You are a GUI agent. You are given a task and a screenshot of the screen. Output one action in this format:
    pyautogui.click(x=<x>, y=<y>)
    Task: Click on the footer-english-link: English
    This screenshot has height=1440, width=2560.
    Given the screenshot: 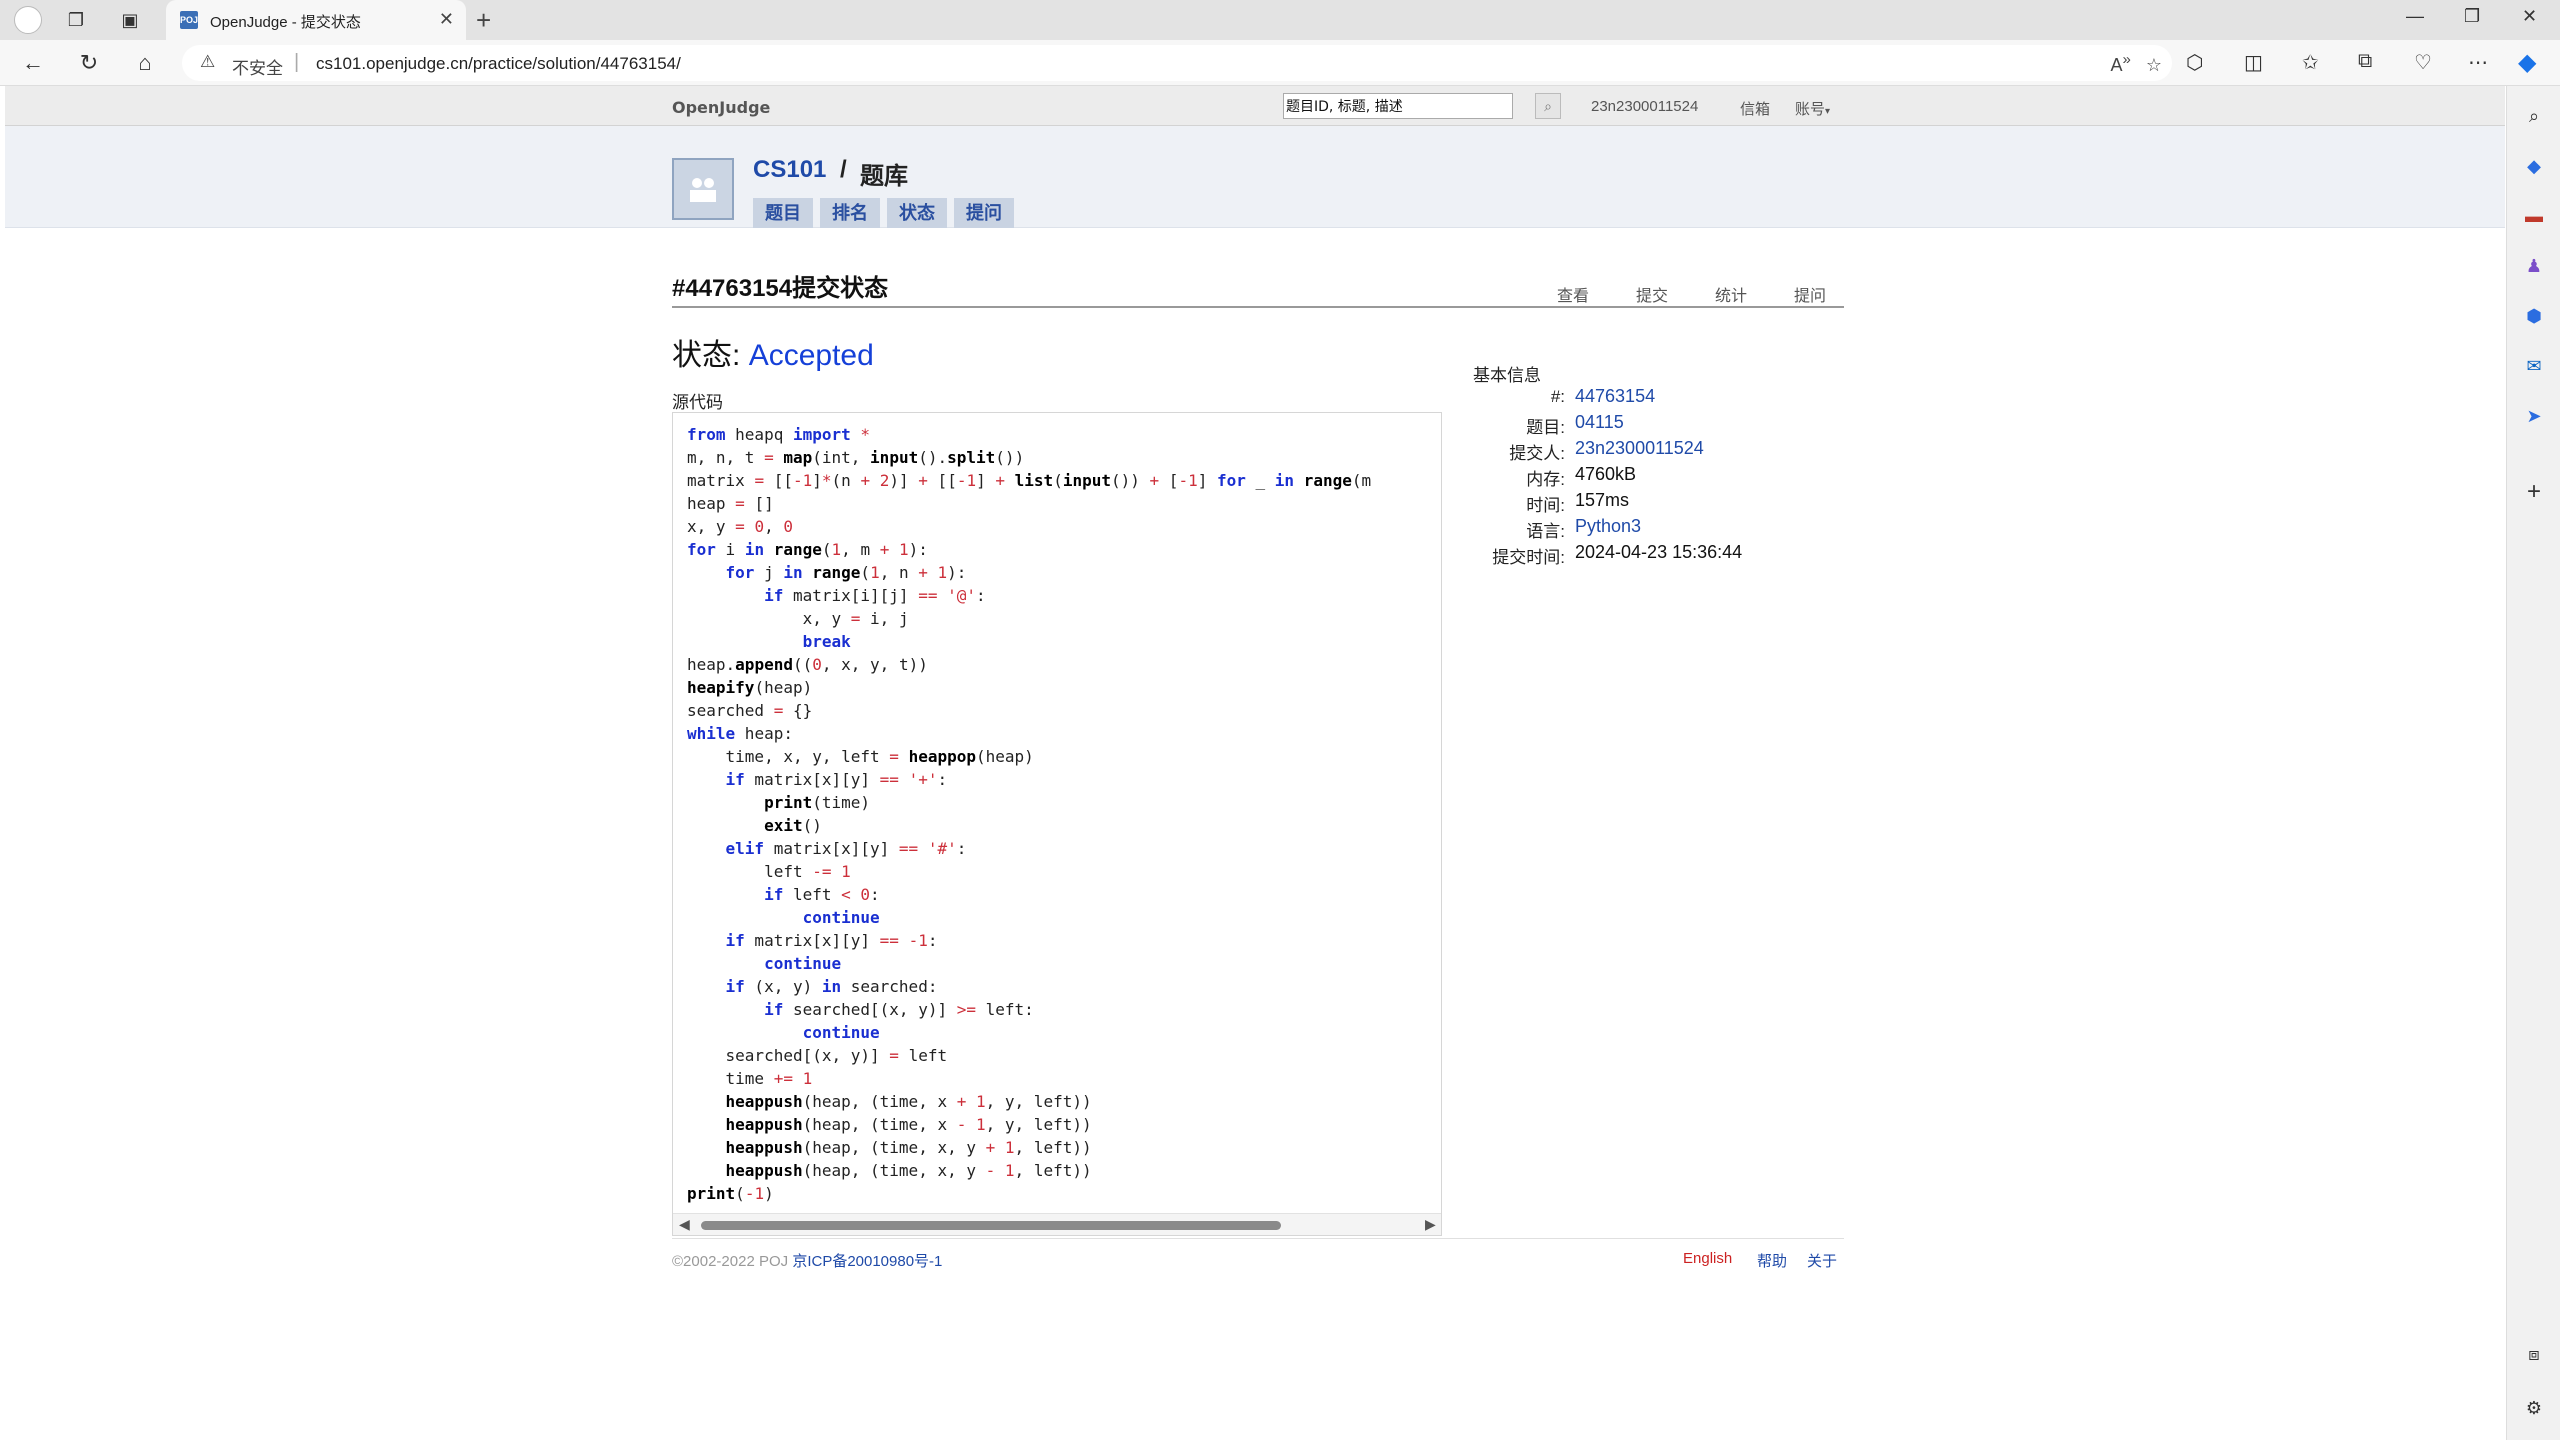 What is the action you would take?
    pyautogui.click(x=1707, y=1258)
    